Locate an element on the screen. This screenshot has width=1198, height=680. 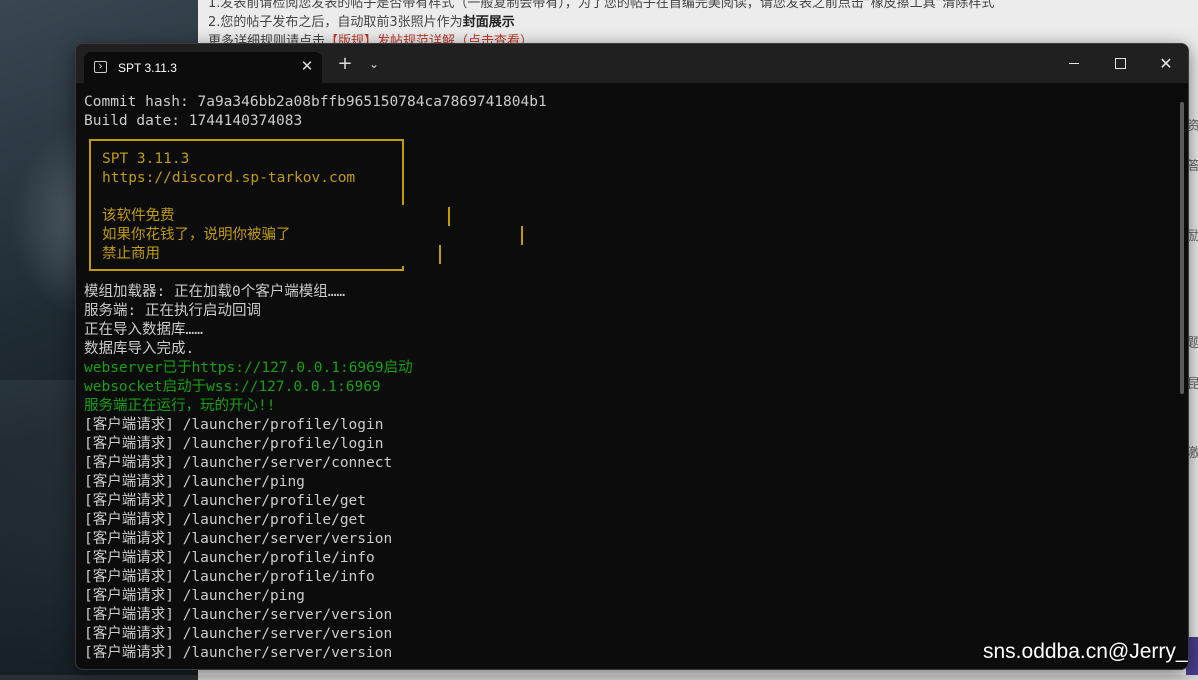
banner-commercial-notice: 禁止商用 is located at coordinates (131, 254).